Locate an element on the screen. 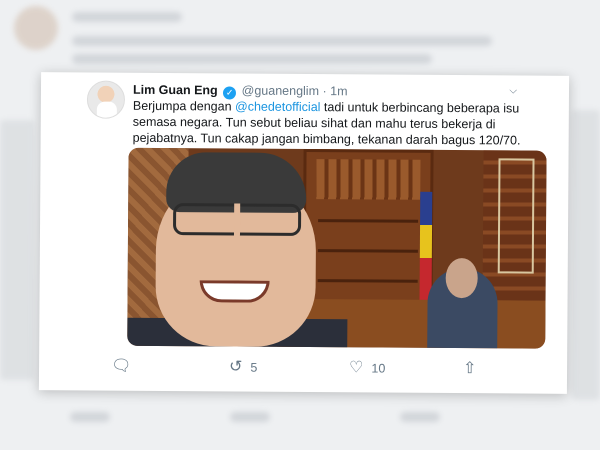  mention-link: @chedetofficial is located at coordinates (278, 107).